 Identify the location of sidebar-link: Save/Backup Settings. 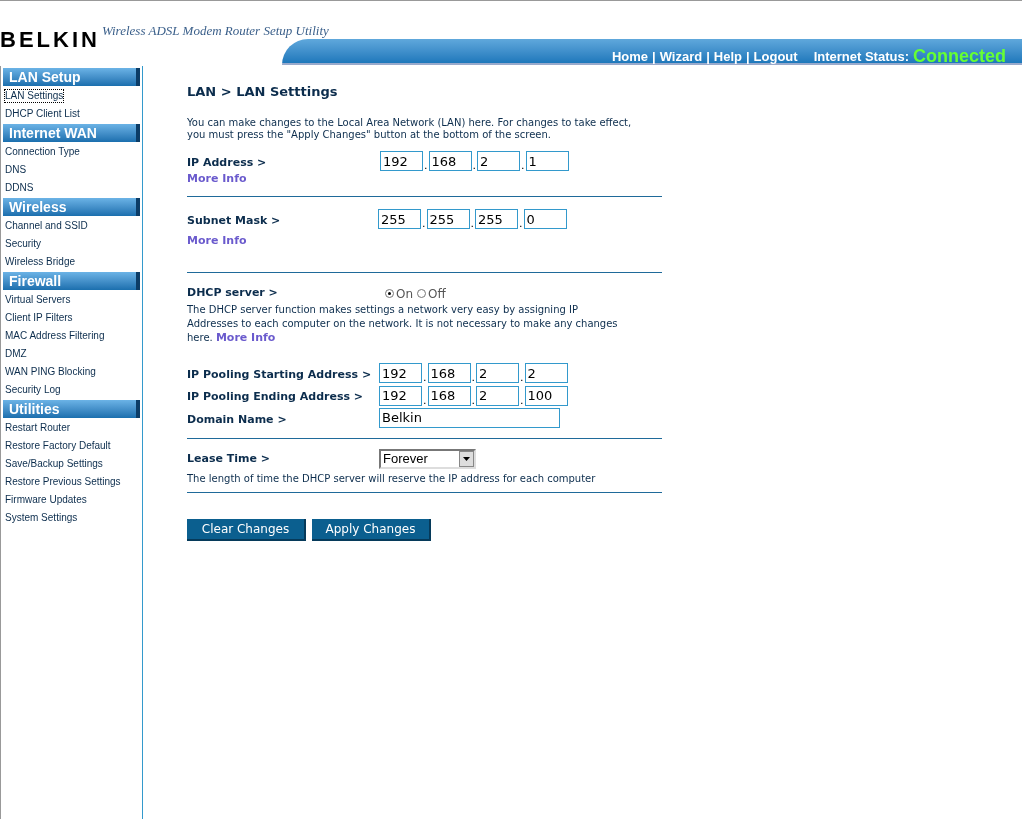
(54, 464).